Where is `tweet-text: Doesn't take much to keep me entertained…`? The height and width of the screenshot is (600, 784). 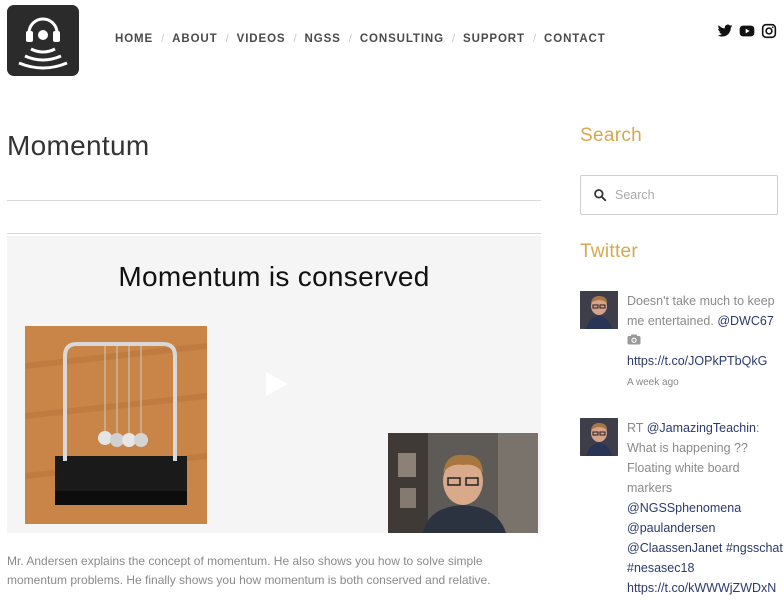
tweet-text: Doesn't take much to keep me entertained… is located at coordinates (705, 342).